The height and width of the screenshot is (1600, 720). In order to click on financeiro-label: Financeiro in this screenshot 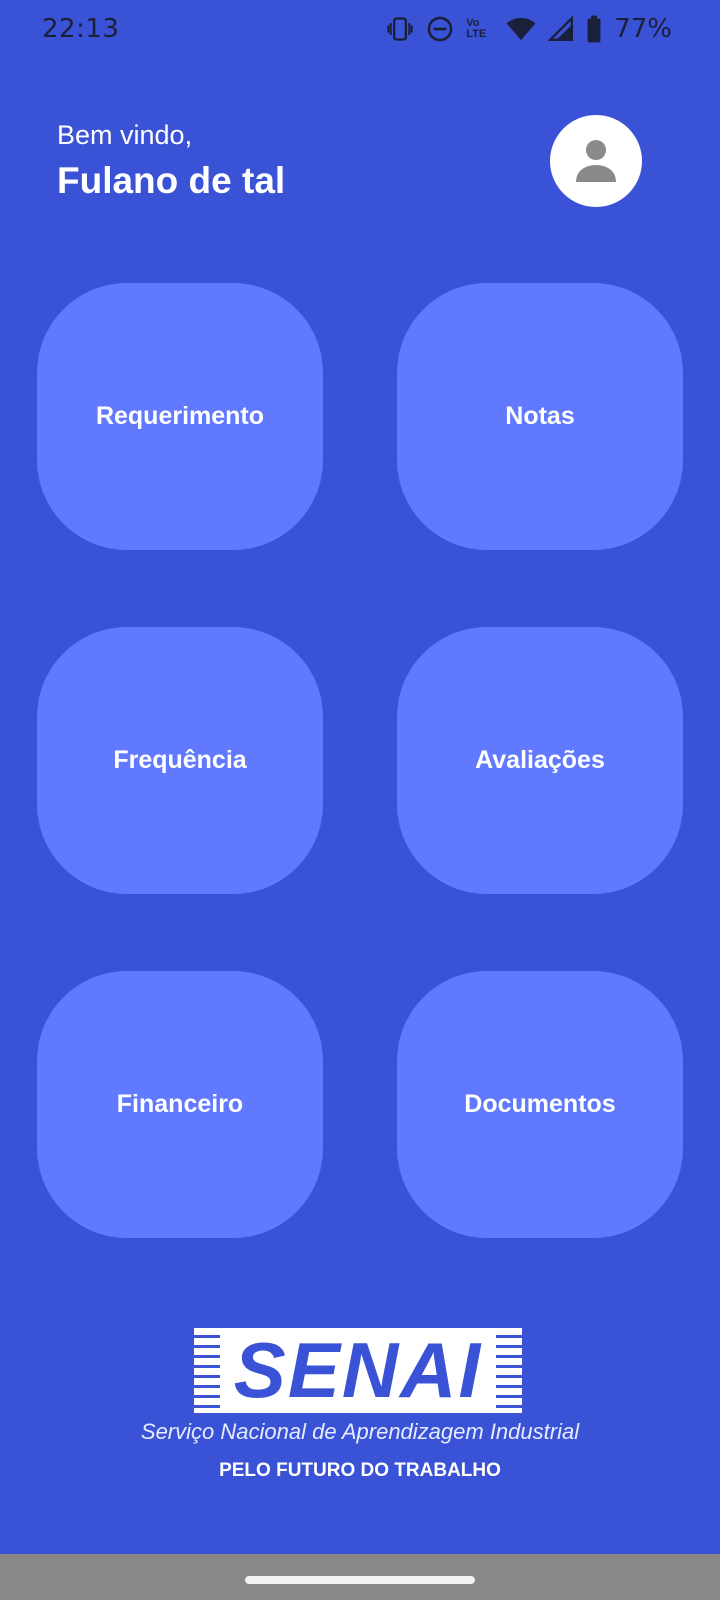, I will do `click(180, 1104)`.